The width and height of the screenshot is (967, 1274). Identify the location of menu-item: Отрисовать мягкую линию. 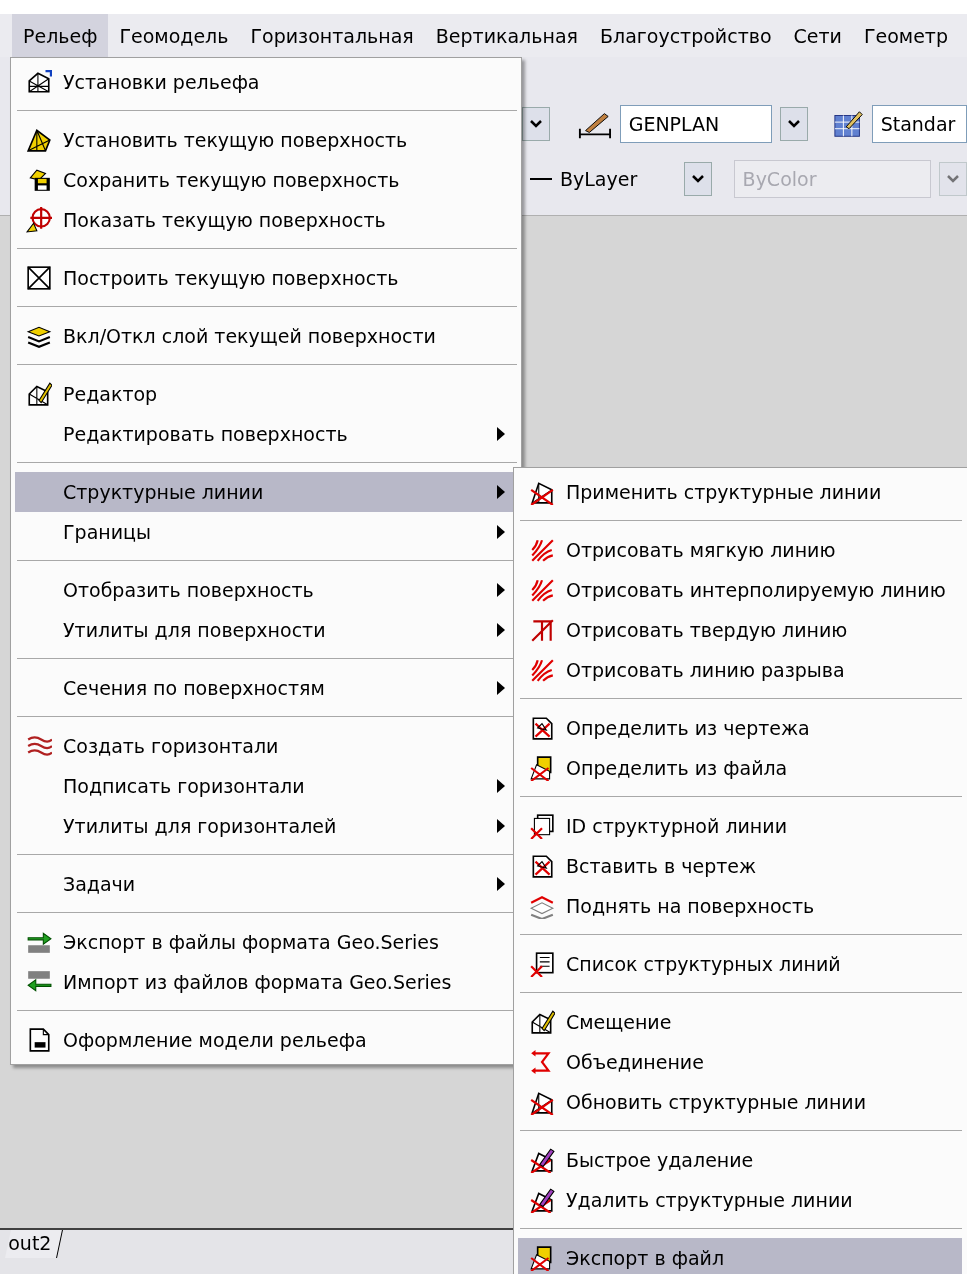
(740, 550).